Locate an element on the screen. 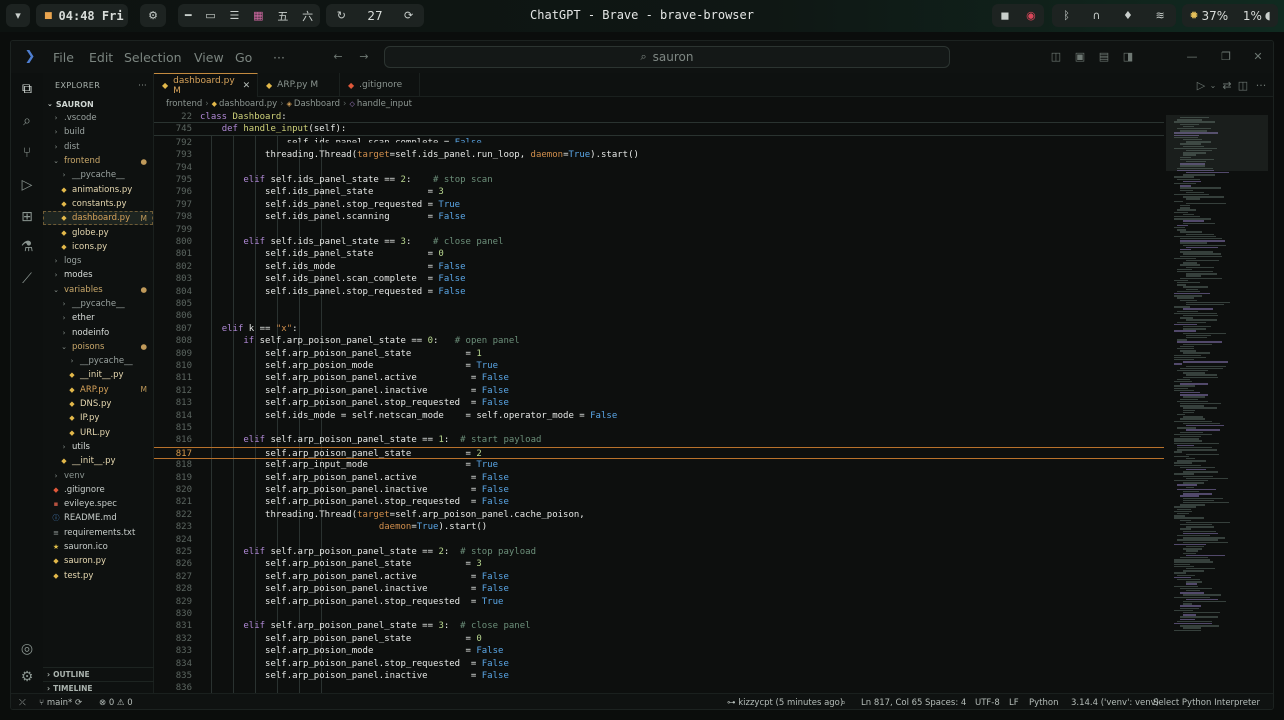 The height and width of the screenshot is (720, 1284). tab-gitignore: ◆ .gitignore is located at coordinates (380, 85).